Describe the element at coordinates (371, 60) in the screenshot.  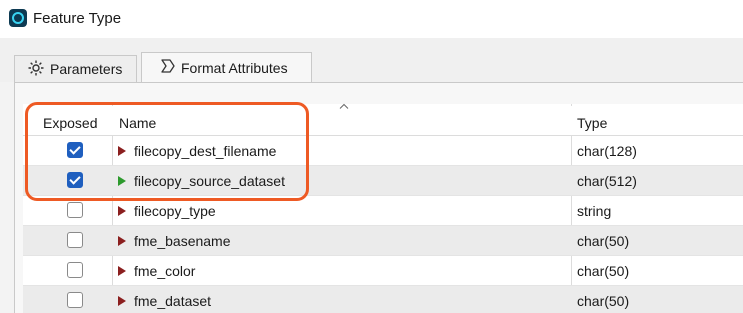
I see `tab-bar: Parameters Format Attributes` at that location.